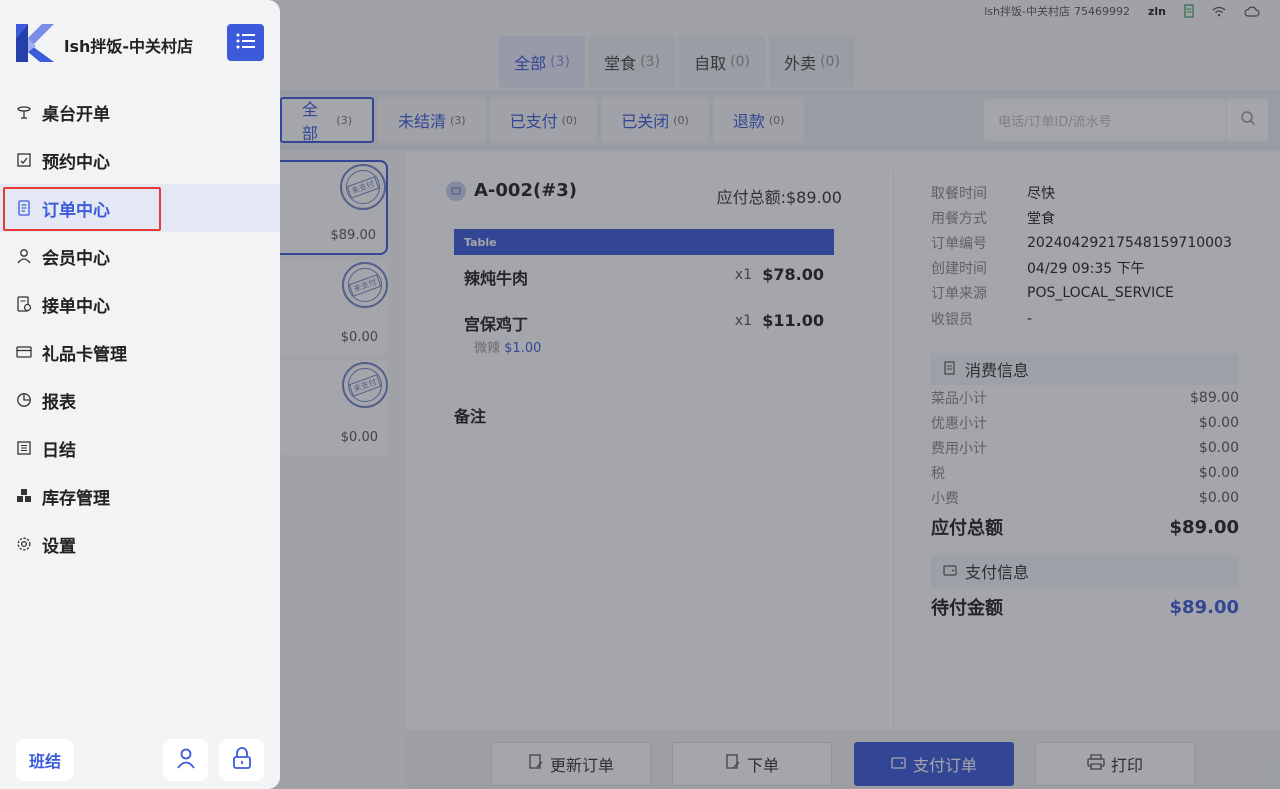  I want to click on store-title: lsh拌饭-中关村店, so click(129, 46).